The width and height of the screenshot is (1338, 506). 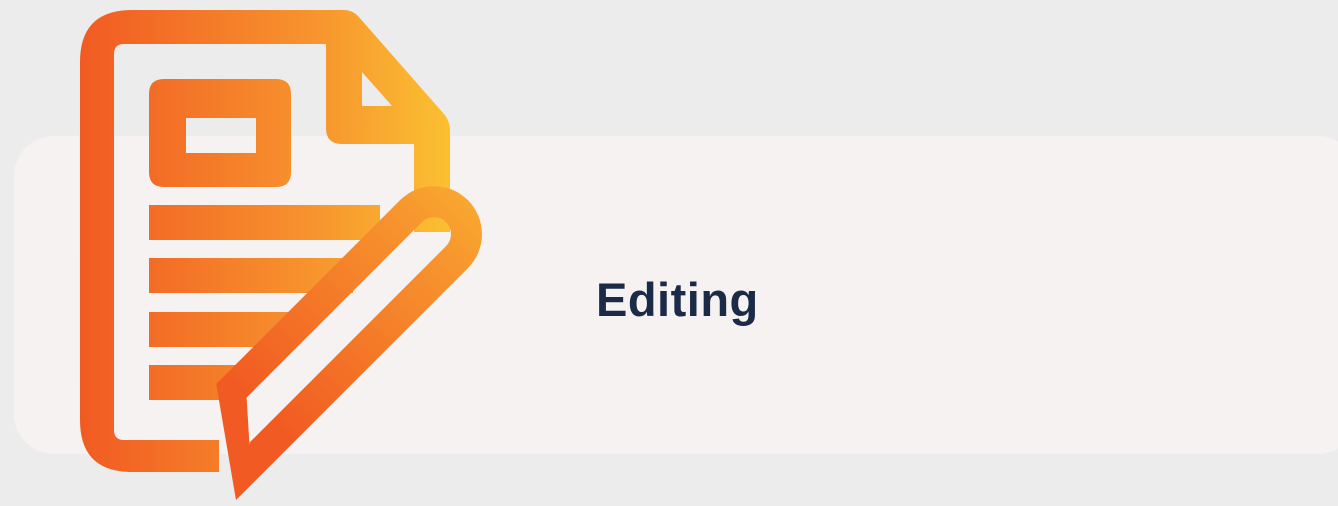 What do you see at coordinates (264, 222) in the screenshot?
I see `text-line` at bounding box center [264, 222].